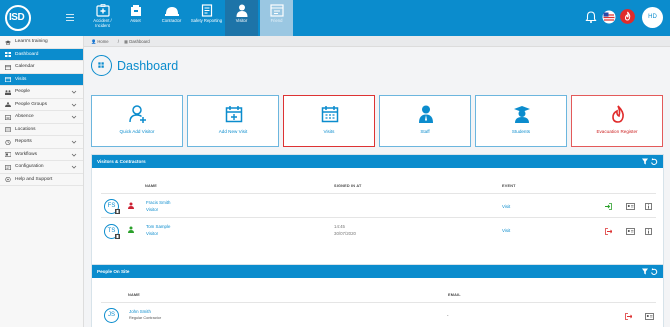 The width and height of the screenshot is (670, 327). Describe the element at coordinates (652, 17) in the screenshot. I see `user-avatar: HD` at that location.